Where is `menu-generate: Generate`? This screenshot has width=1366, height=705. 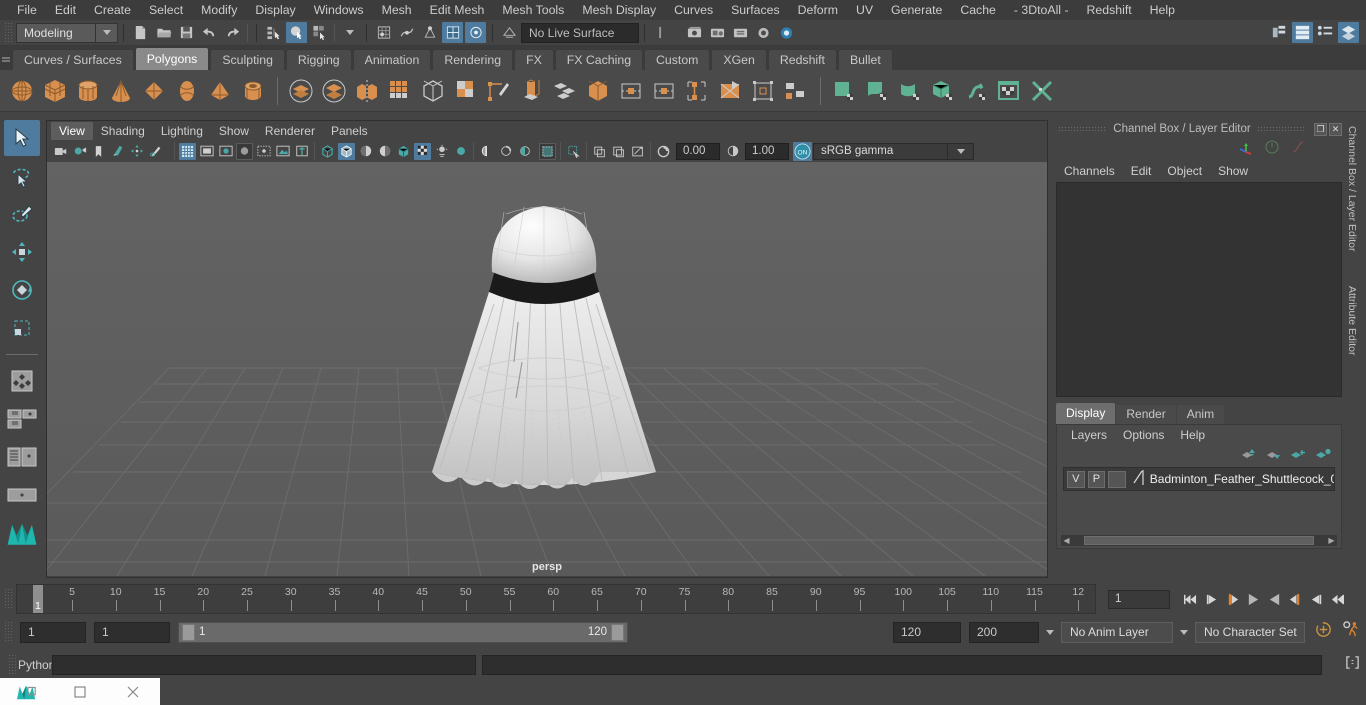 menu-generate: Generate is located at coordinates (916, 10).